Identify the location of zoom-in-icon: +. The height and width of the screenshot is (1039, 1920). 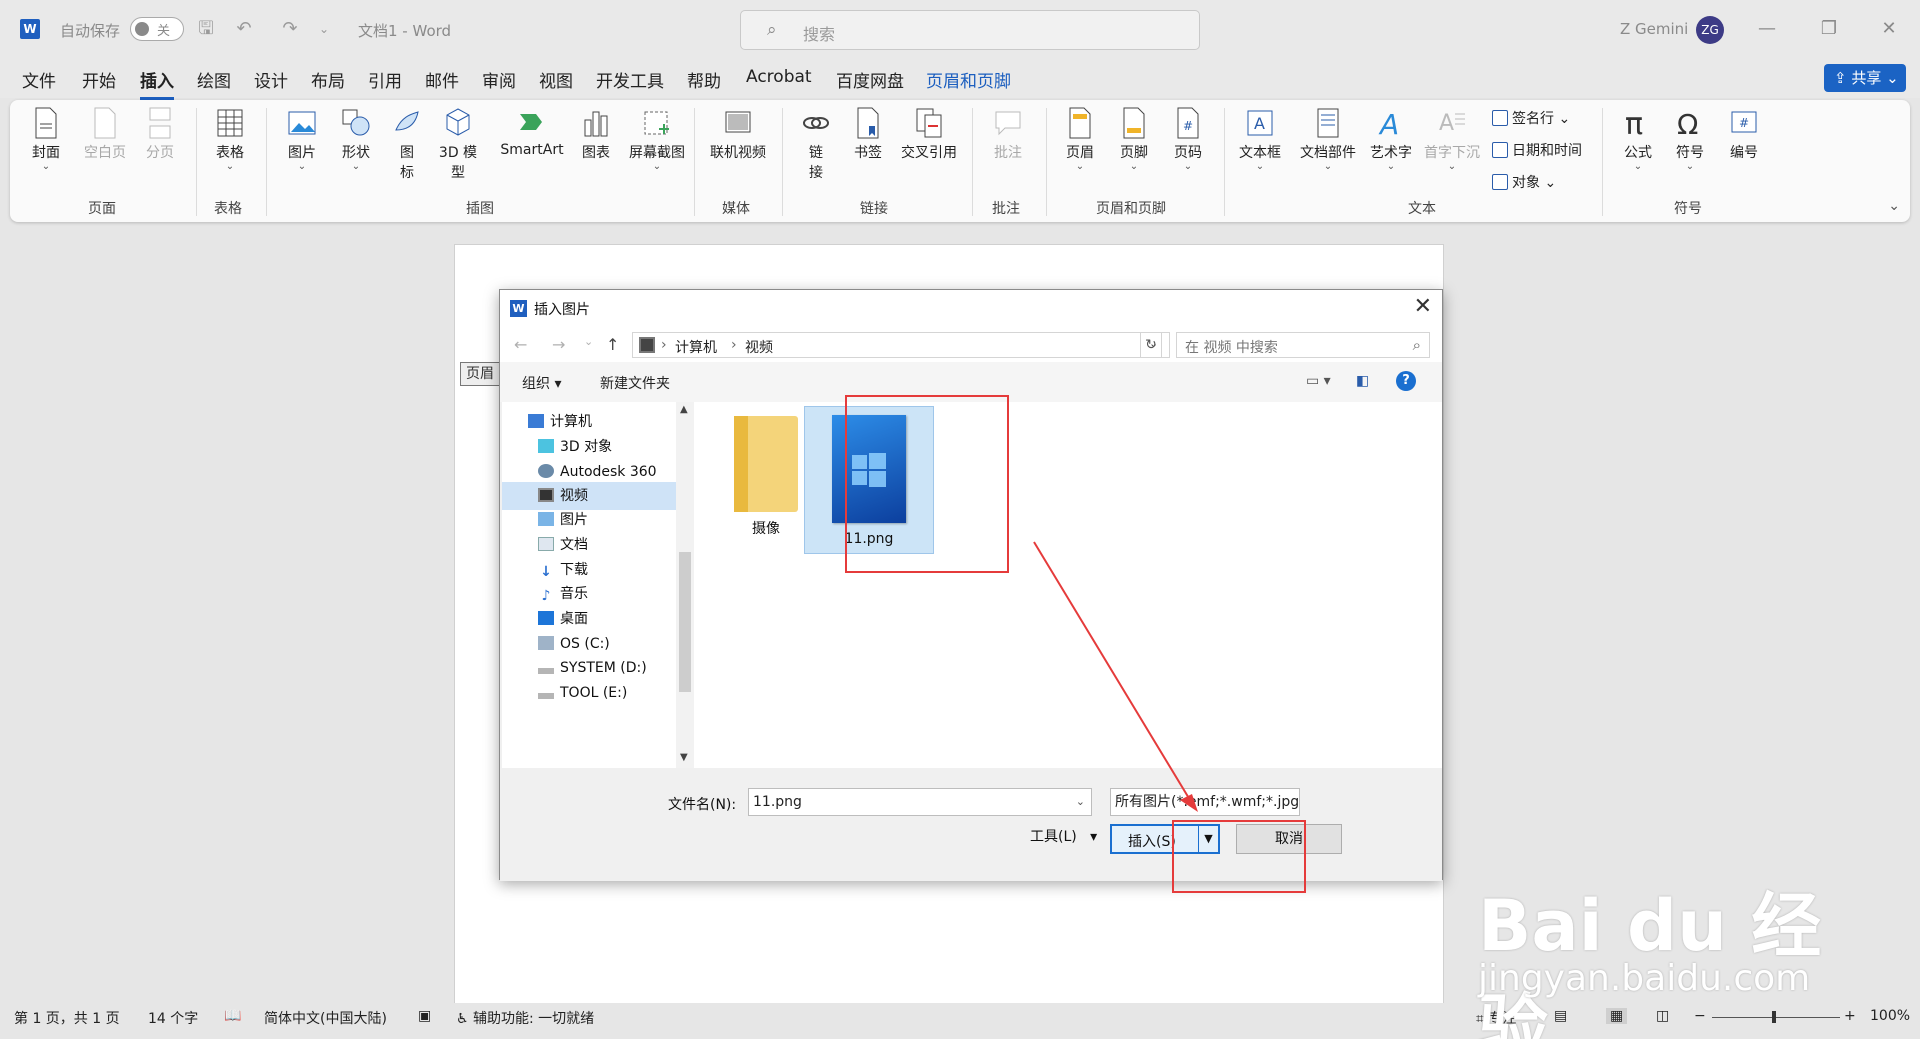
(1850, 1016).